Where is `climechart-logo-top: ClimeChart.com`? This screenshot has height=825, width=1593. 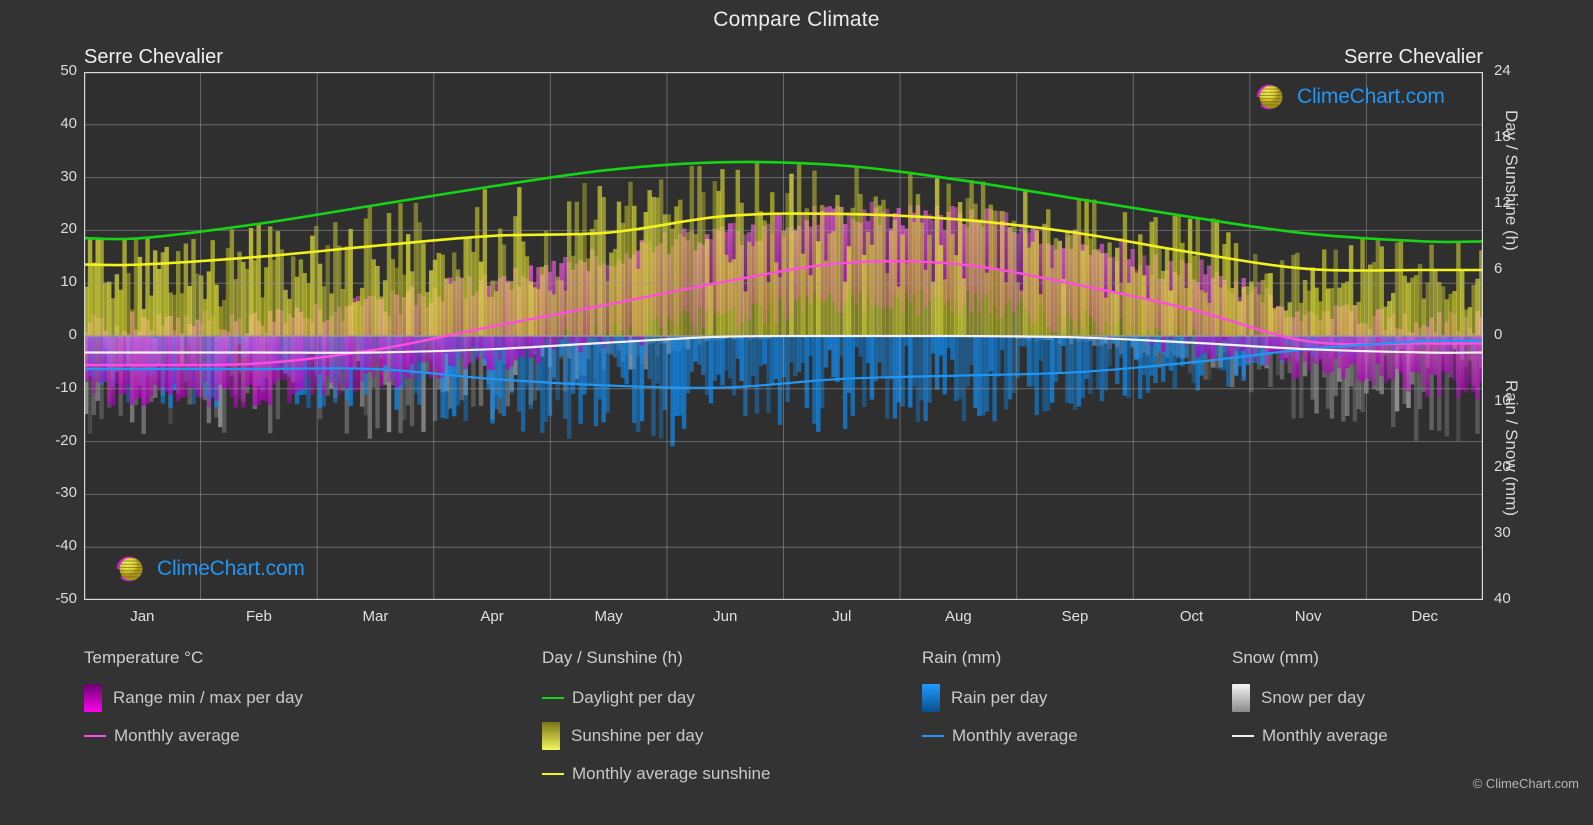 climechart-logo-top: ClimeChart.com is located at coordinates (1338, 97).